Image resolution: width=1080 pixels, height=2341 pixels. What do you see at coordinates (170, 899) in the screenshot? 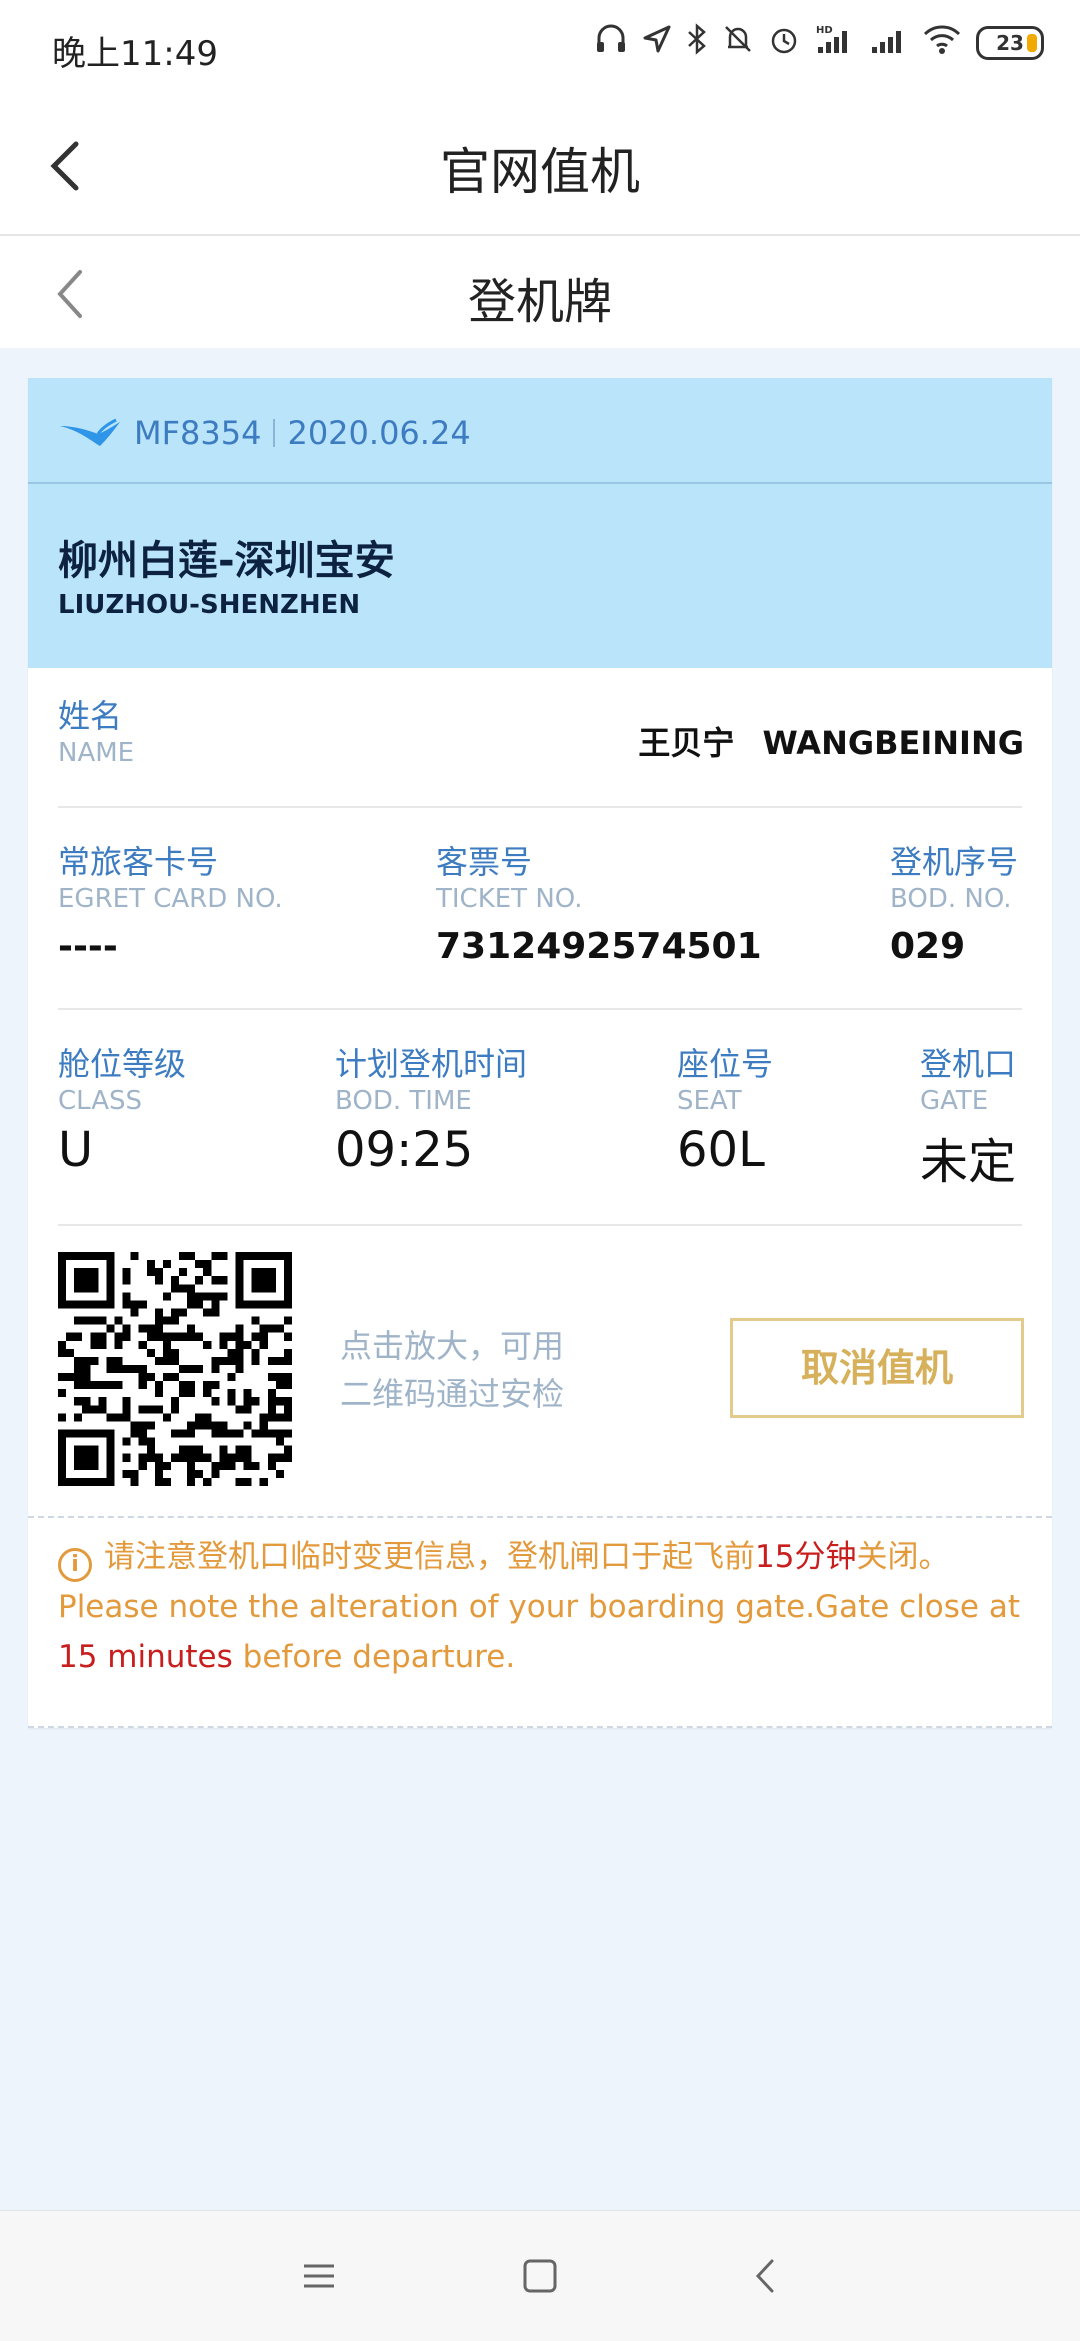
I see `field-label-en: EGRET CARD NO.` at bounding box center [170, 899].